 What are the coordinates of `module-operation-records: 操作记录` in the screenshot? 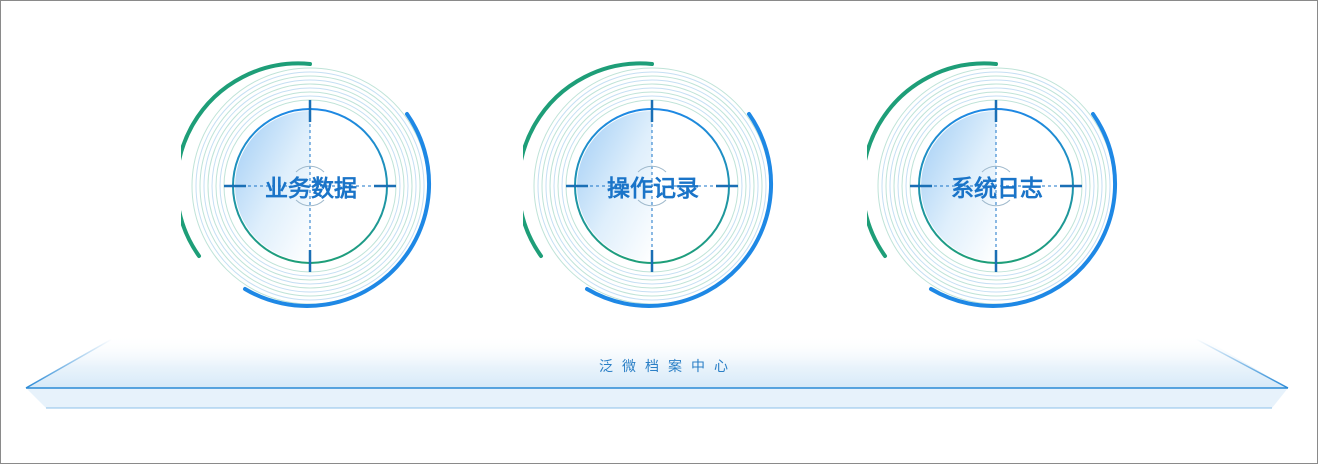 It's located at (653, 186).